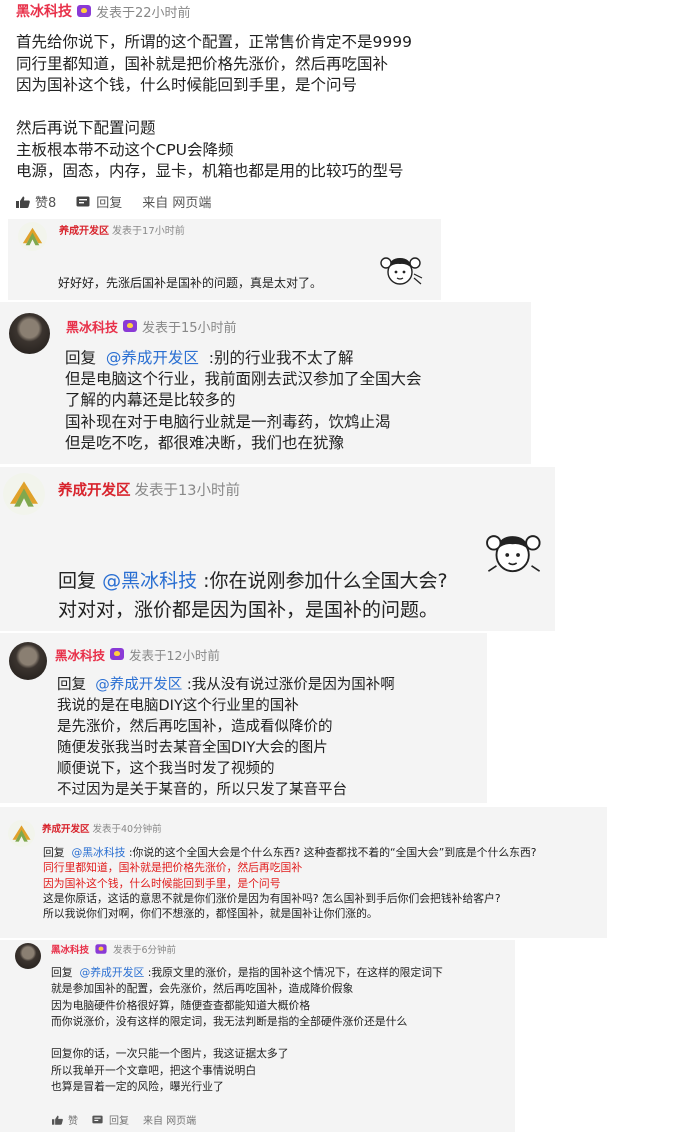 This screenshot has width=683, height=1148. Describe the element at coordinates (202, 63) in the screenshot. I see `post-line: 同行里都知道，国补就是把价格先涨价，然后再吃国补` at that location.